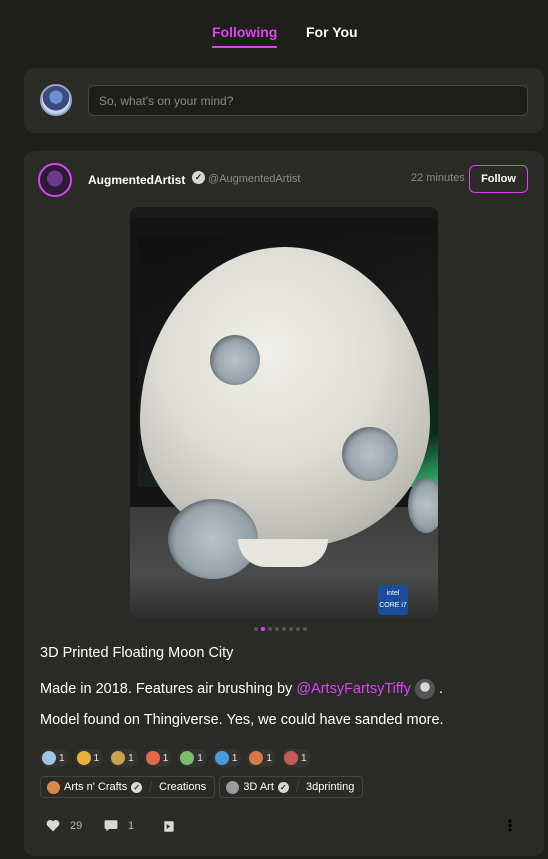 This screenshot has width=548, height=859. I want to click on like-button: 29, so click(64, 825).